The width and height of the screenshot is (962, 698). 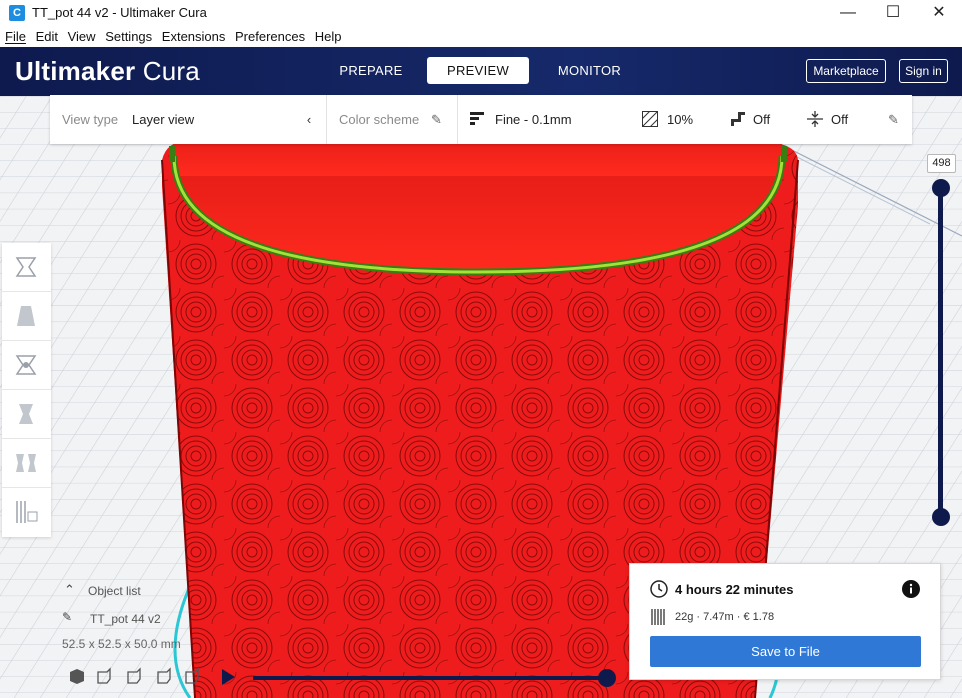 What do you see at coordinates (923, 71) in the screenshot?
I see `sign-in-button: Sign in` at bounding box center [923, 71].